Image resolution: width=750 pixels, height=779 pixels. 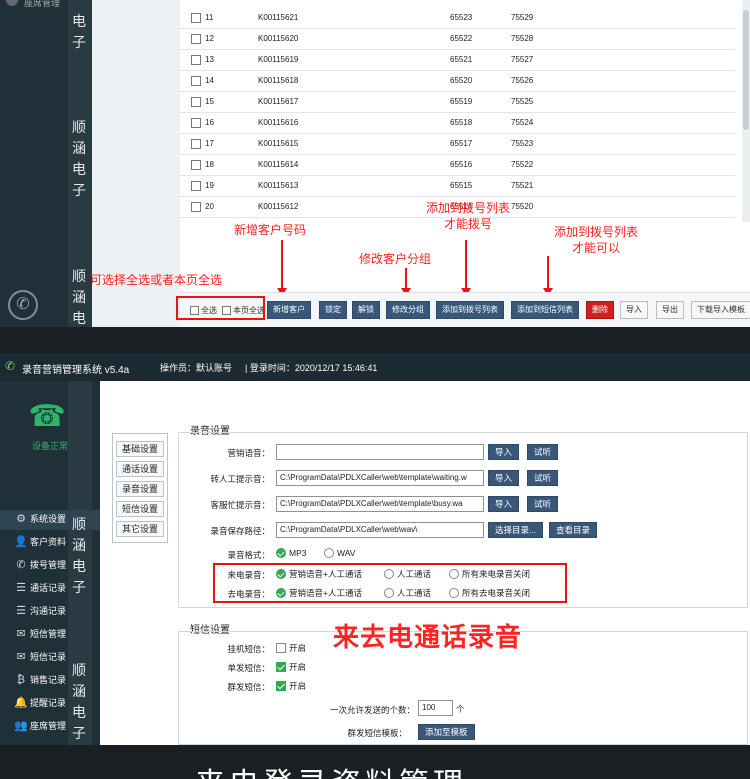 What do you see at coordinates (12, 3) in the screenshot?
I see `seat-icon` at bounding box center [12, 3].